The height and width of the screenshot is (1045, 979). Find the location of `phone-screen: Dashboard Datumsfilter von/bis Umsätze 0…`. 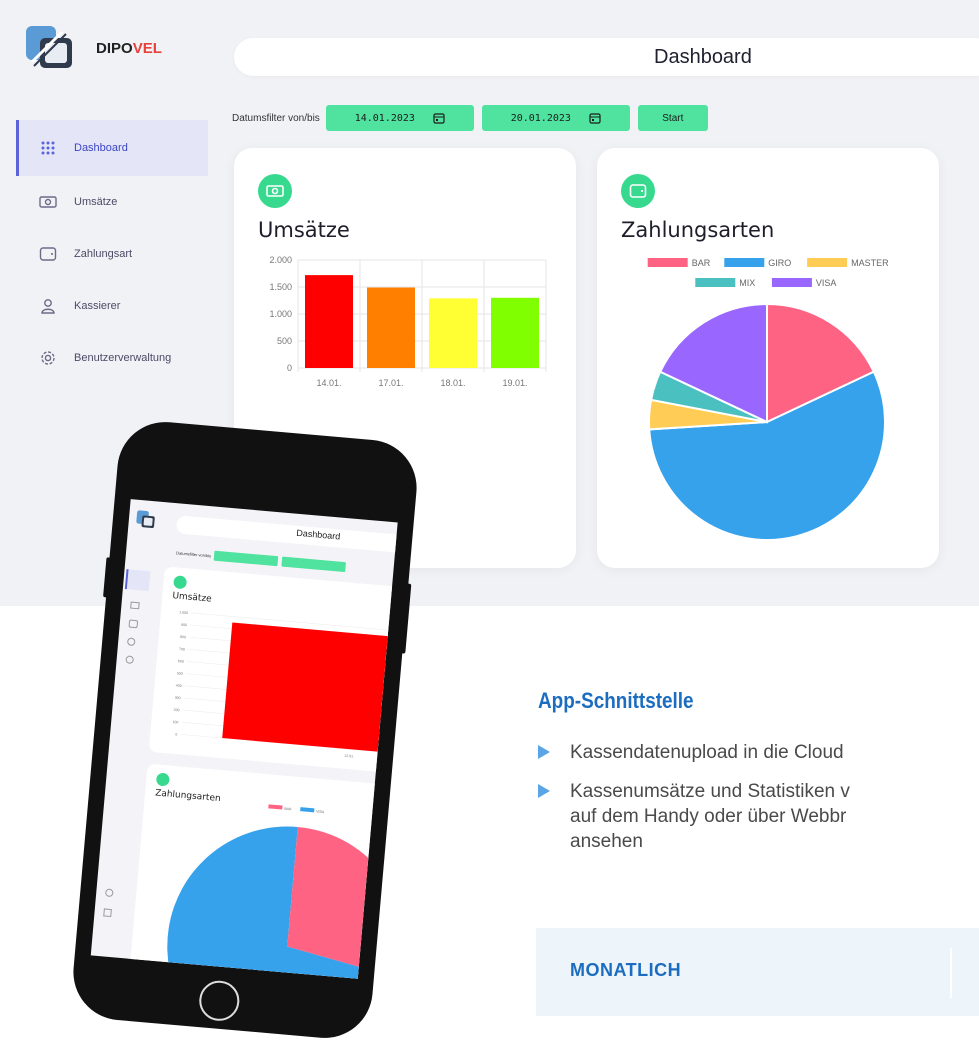

phone-screen: Dashboard Datumsfilter von/bis Umsätze 0… is located at coordinates (244, 739).